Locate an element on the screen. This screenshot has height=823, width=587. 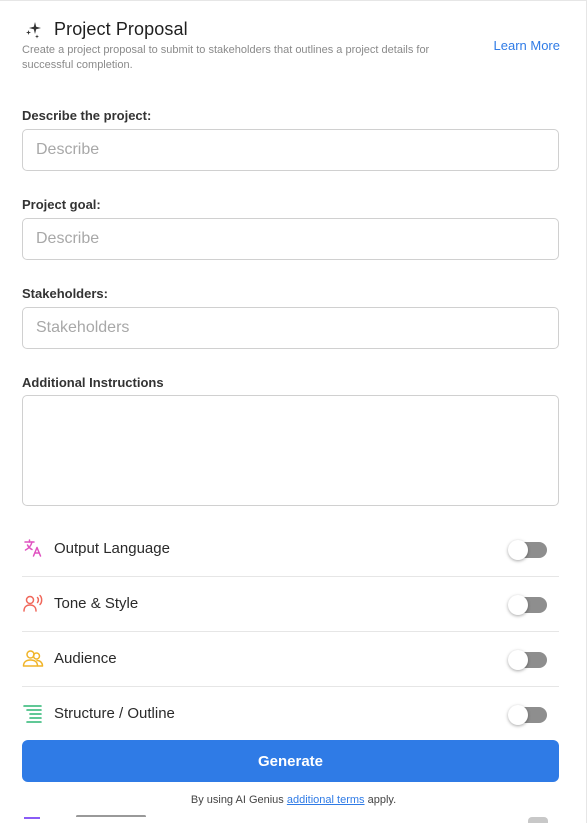
describe-project-label: Describe the project: is located at coordinates (87, 115).